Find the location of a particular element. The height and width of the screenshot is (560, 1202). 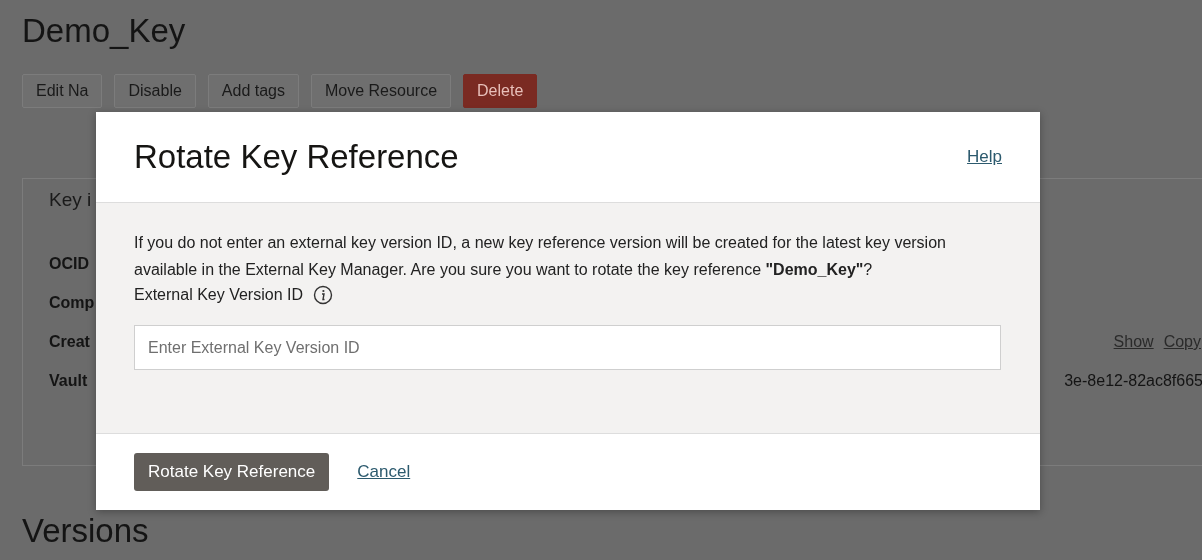

field-label: Creat is located at coordinates (69, 342).